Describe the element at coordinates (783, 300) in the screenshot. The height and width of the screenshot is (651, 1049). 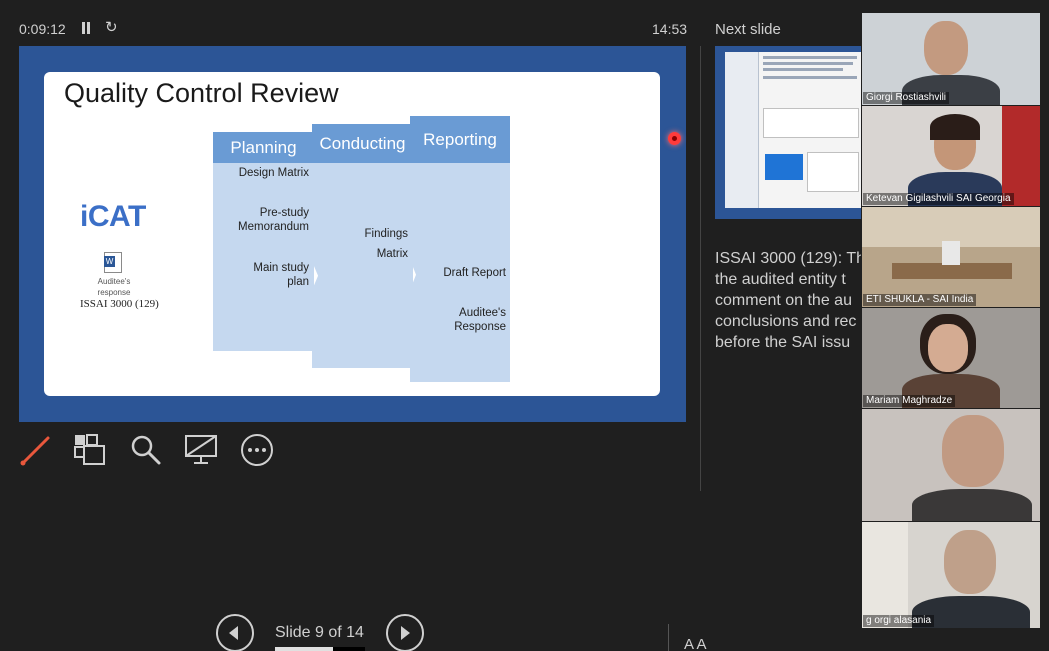
I see `notes-line: comment on the au` at that location.